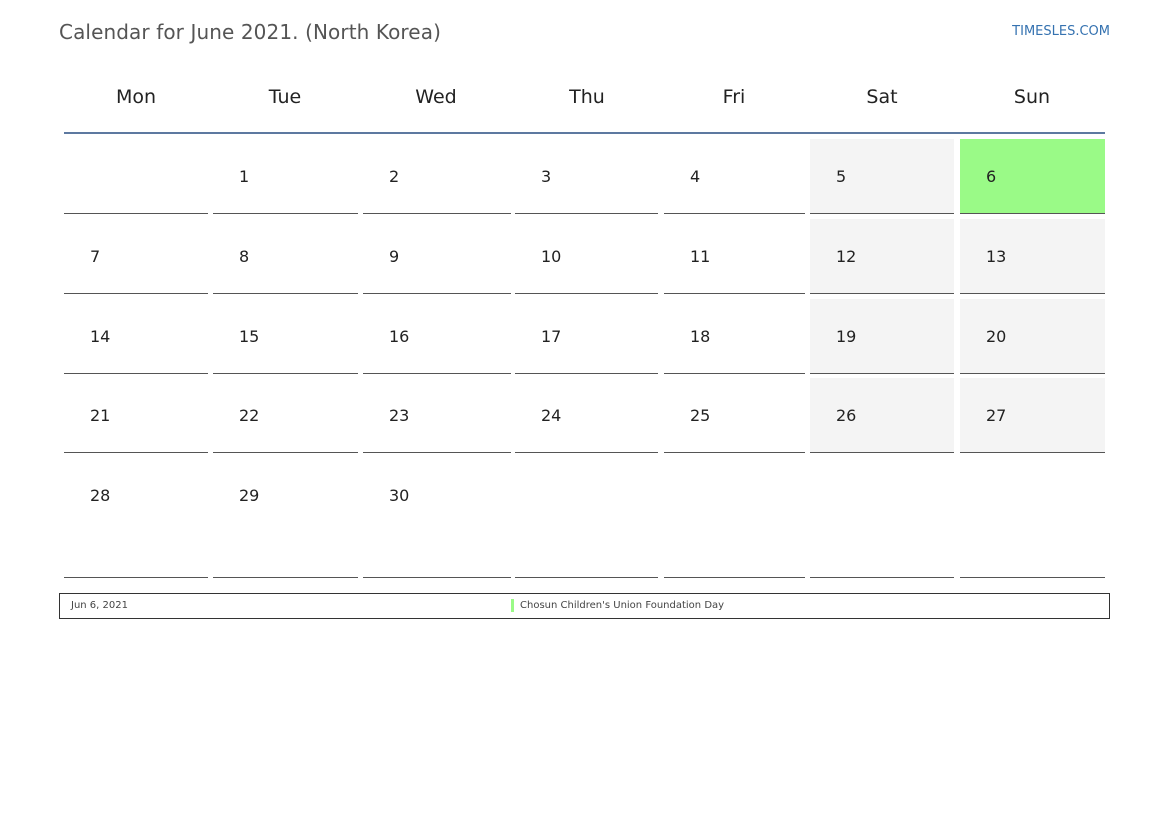 This screenshot has height=827, width=1169. What do you see at coordinates (399, 495) in the screenshot?
I see `day-number: 30` at bounding box center [399, 495].